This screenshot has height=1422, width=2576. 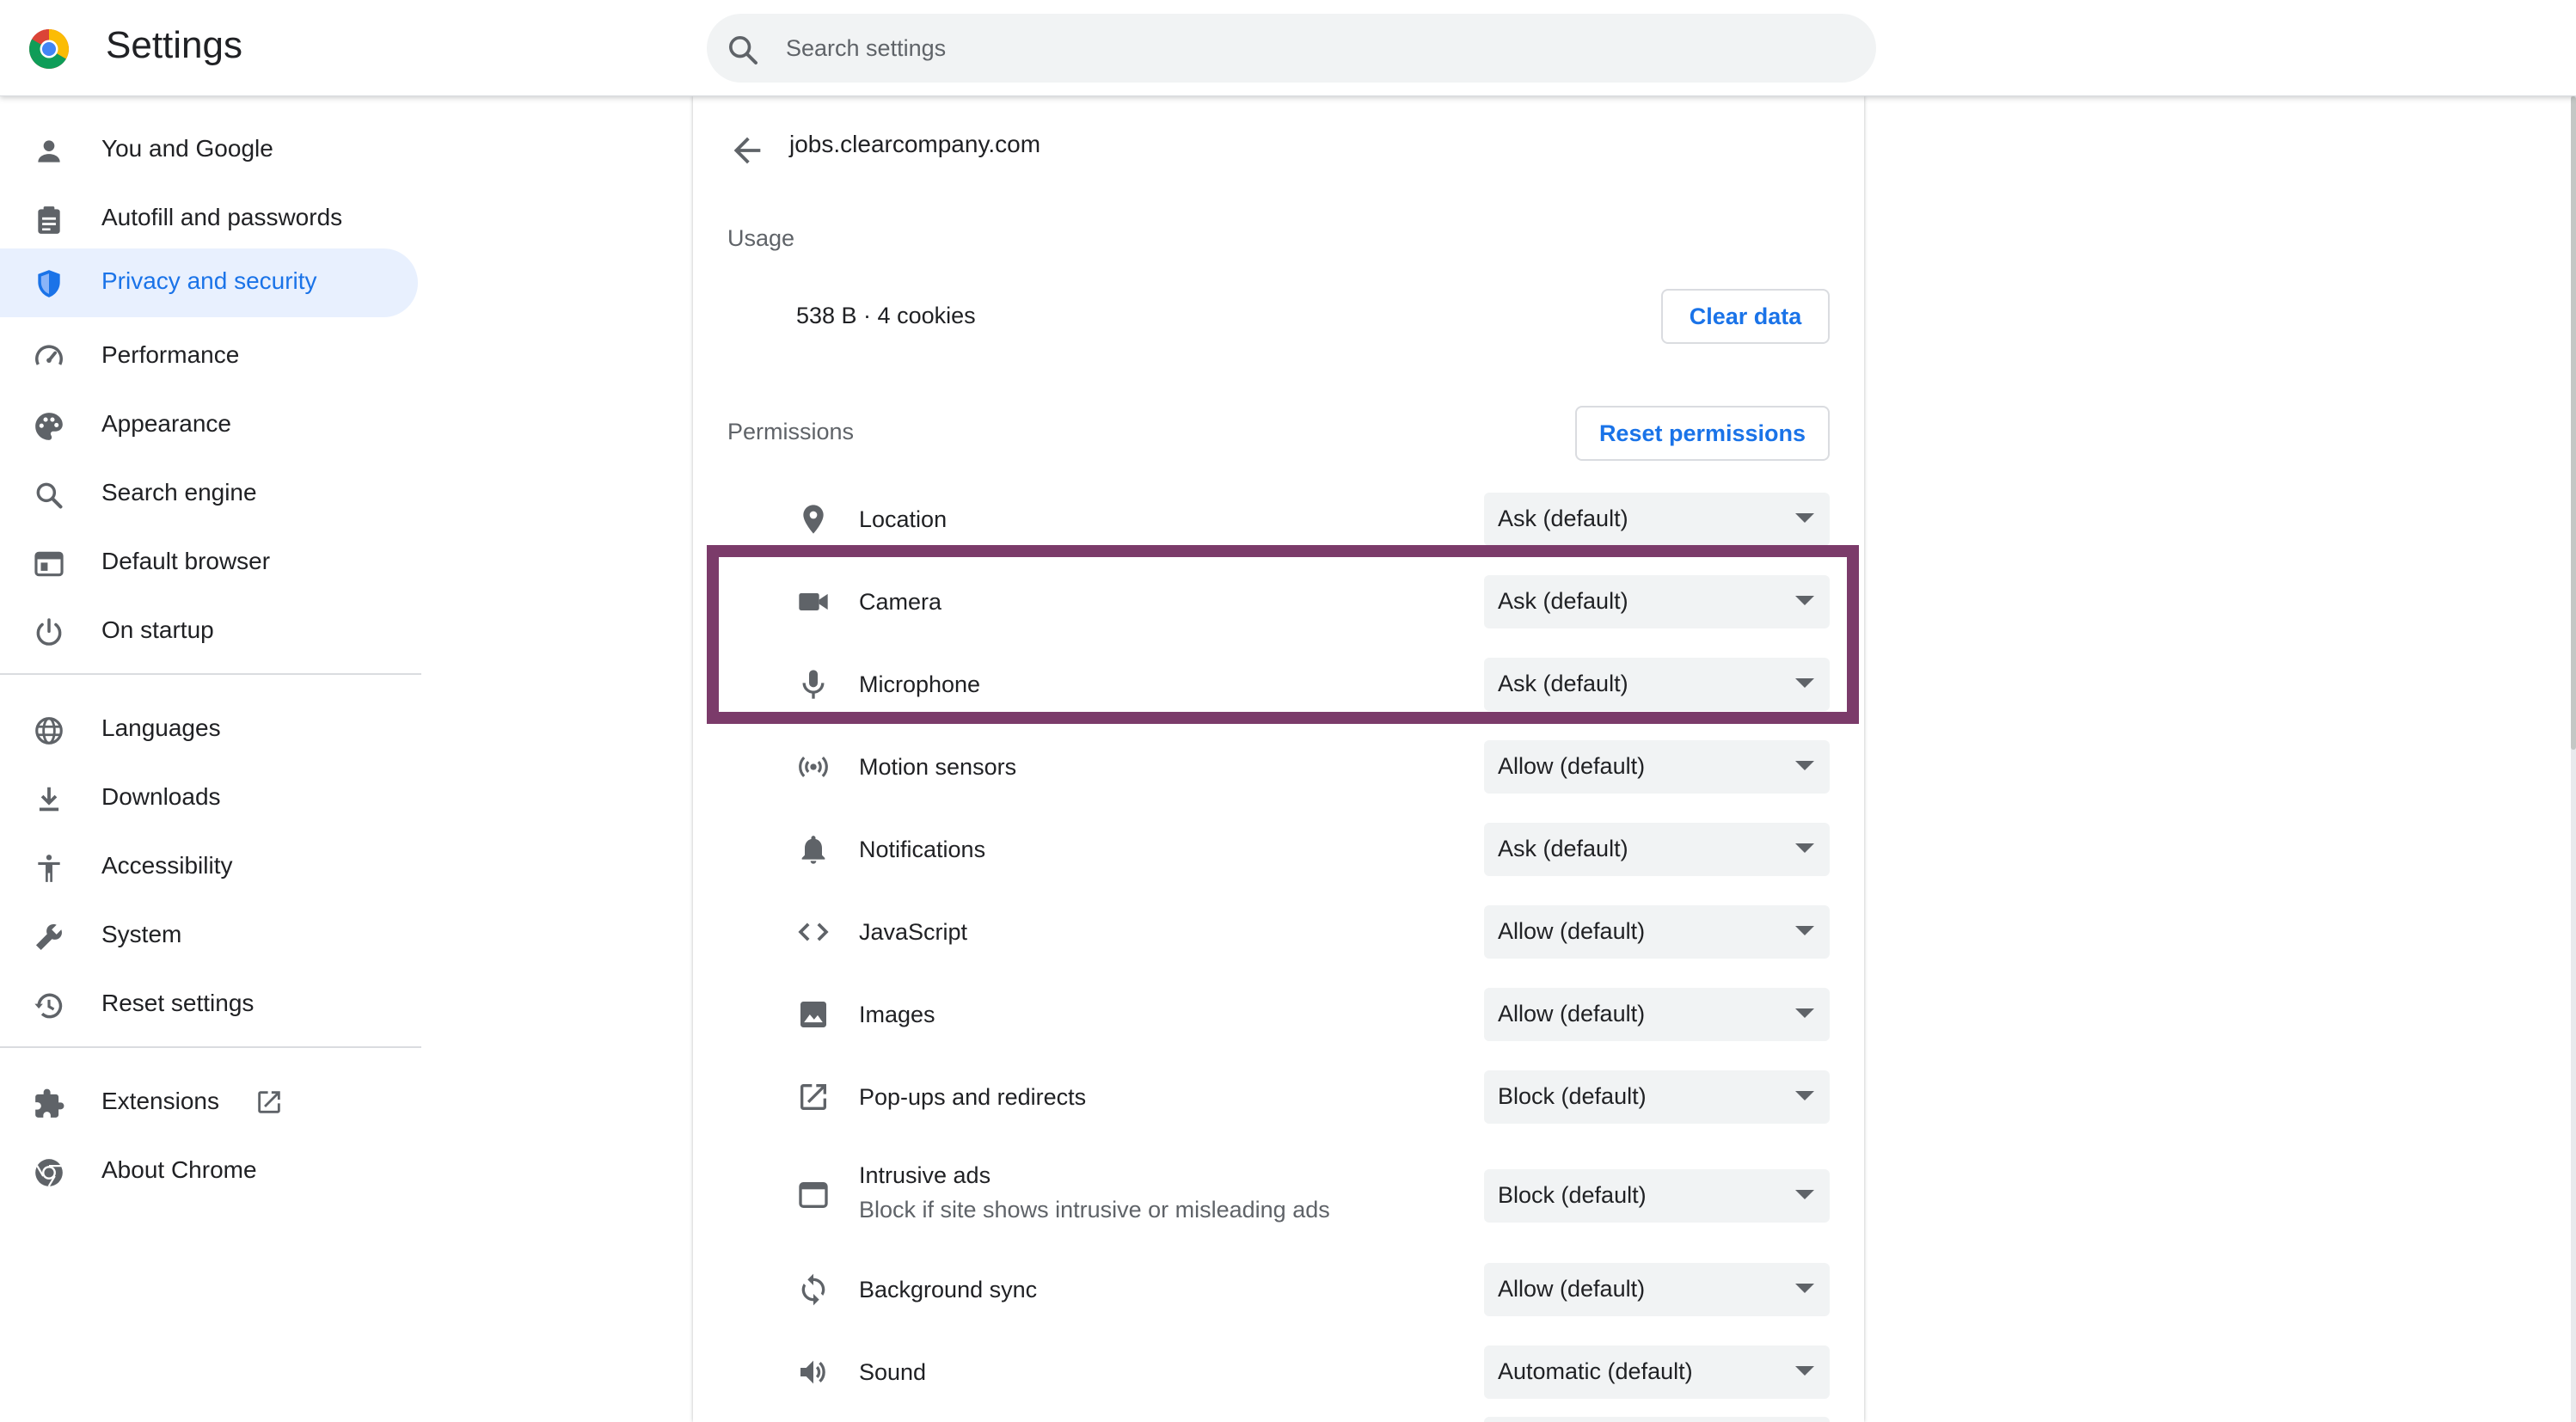 I want to click on sidebar-item-privacy: Privacy and security, so click(x=209, y=282).